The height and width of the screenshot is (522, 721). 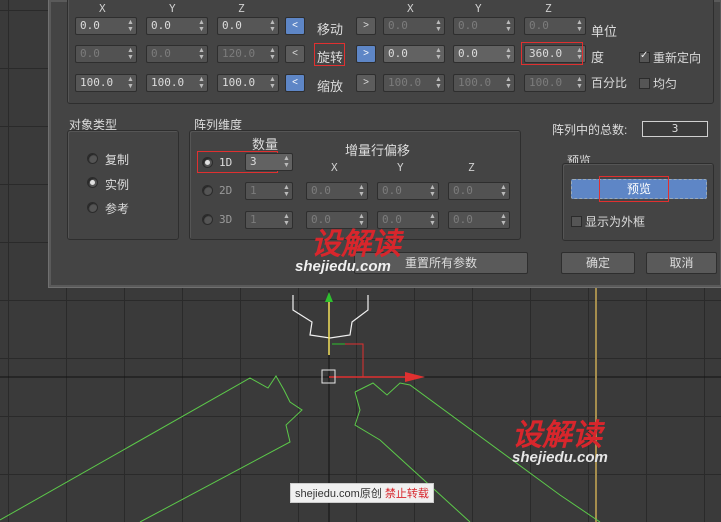 I want to click on axis-x-header-incr: X, so click(x=102, y=8).